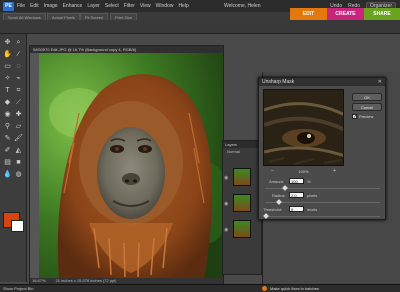  What do you see at coordinates (18, 126) in the screenshot?
I see `eraser-tool-icon: ▱` at bounding box center [18, 126].